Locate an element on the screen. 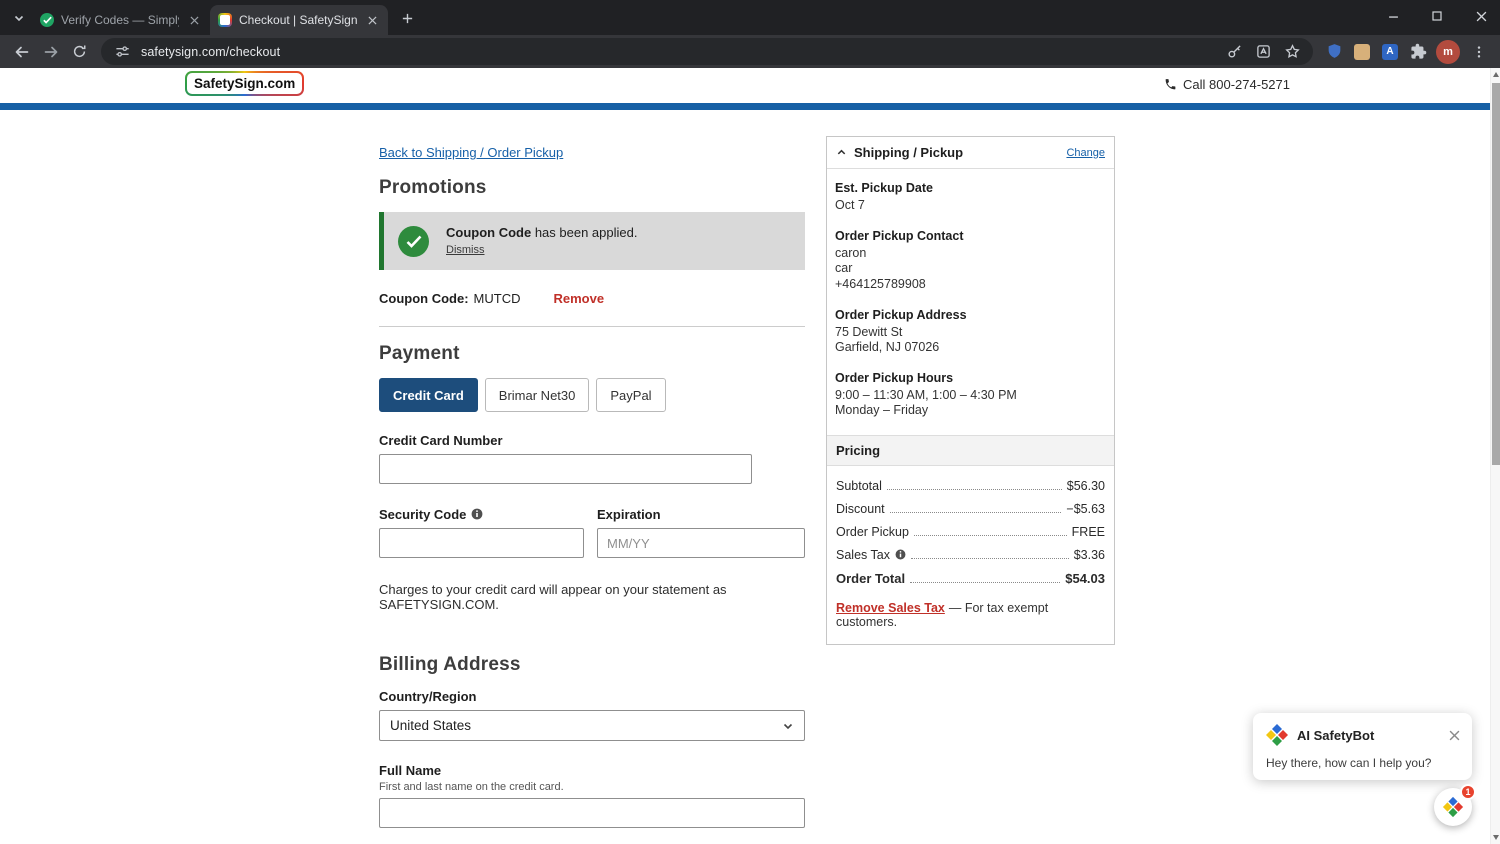 The height and width of the screenshot is (844, 1500). price-value: FREE is located at coordinates (1088, 532).